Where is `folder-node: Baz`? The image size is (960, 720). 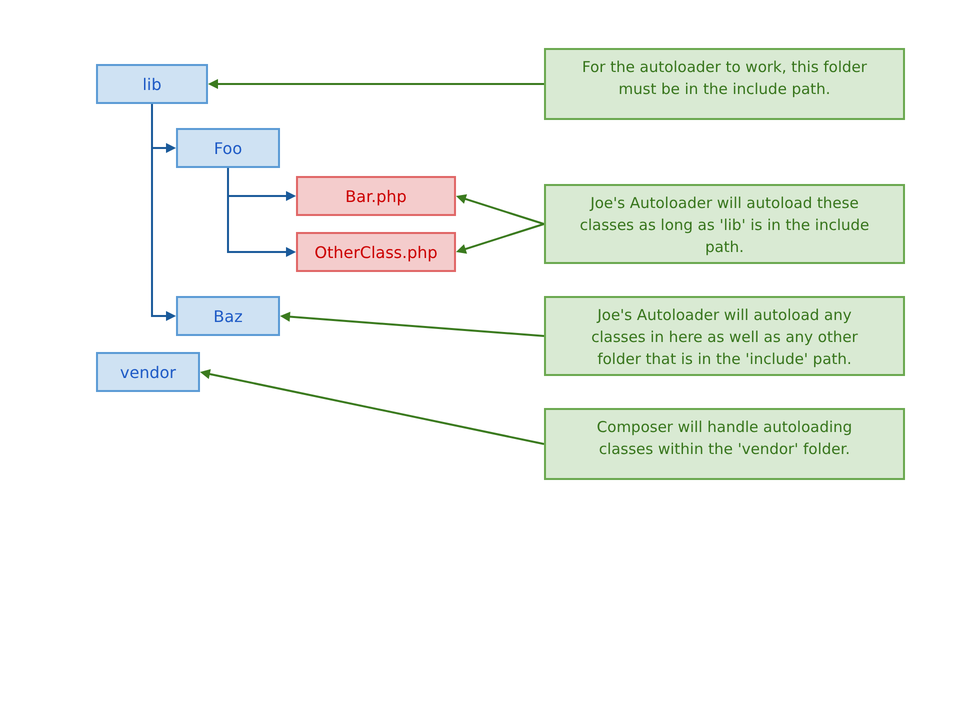 folder-node: Baz is located at coordinates (228, 316).